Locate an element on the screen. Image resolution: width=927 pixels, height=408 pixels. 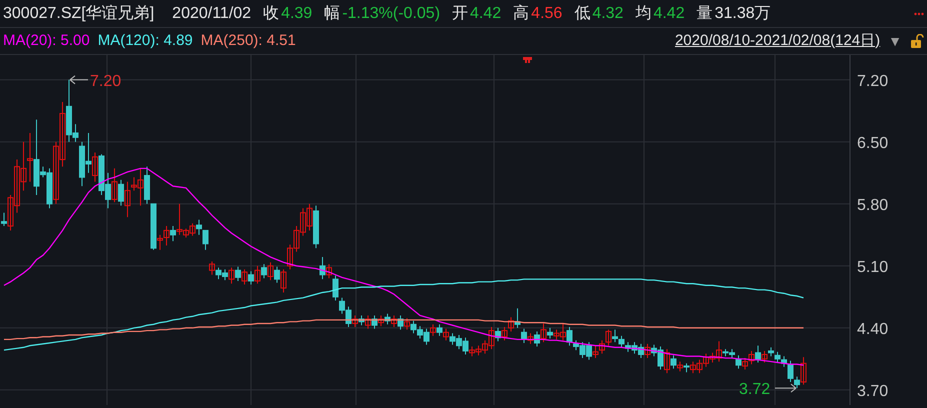
quote-label: 收 is located at coordinates (271, 14).